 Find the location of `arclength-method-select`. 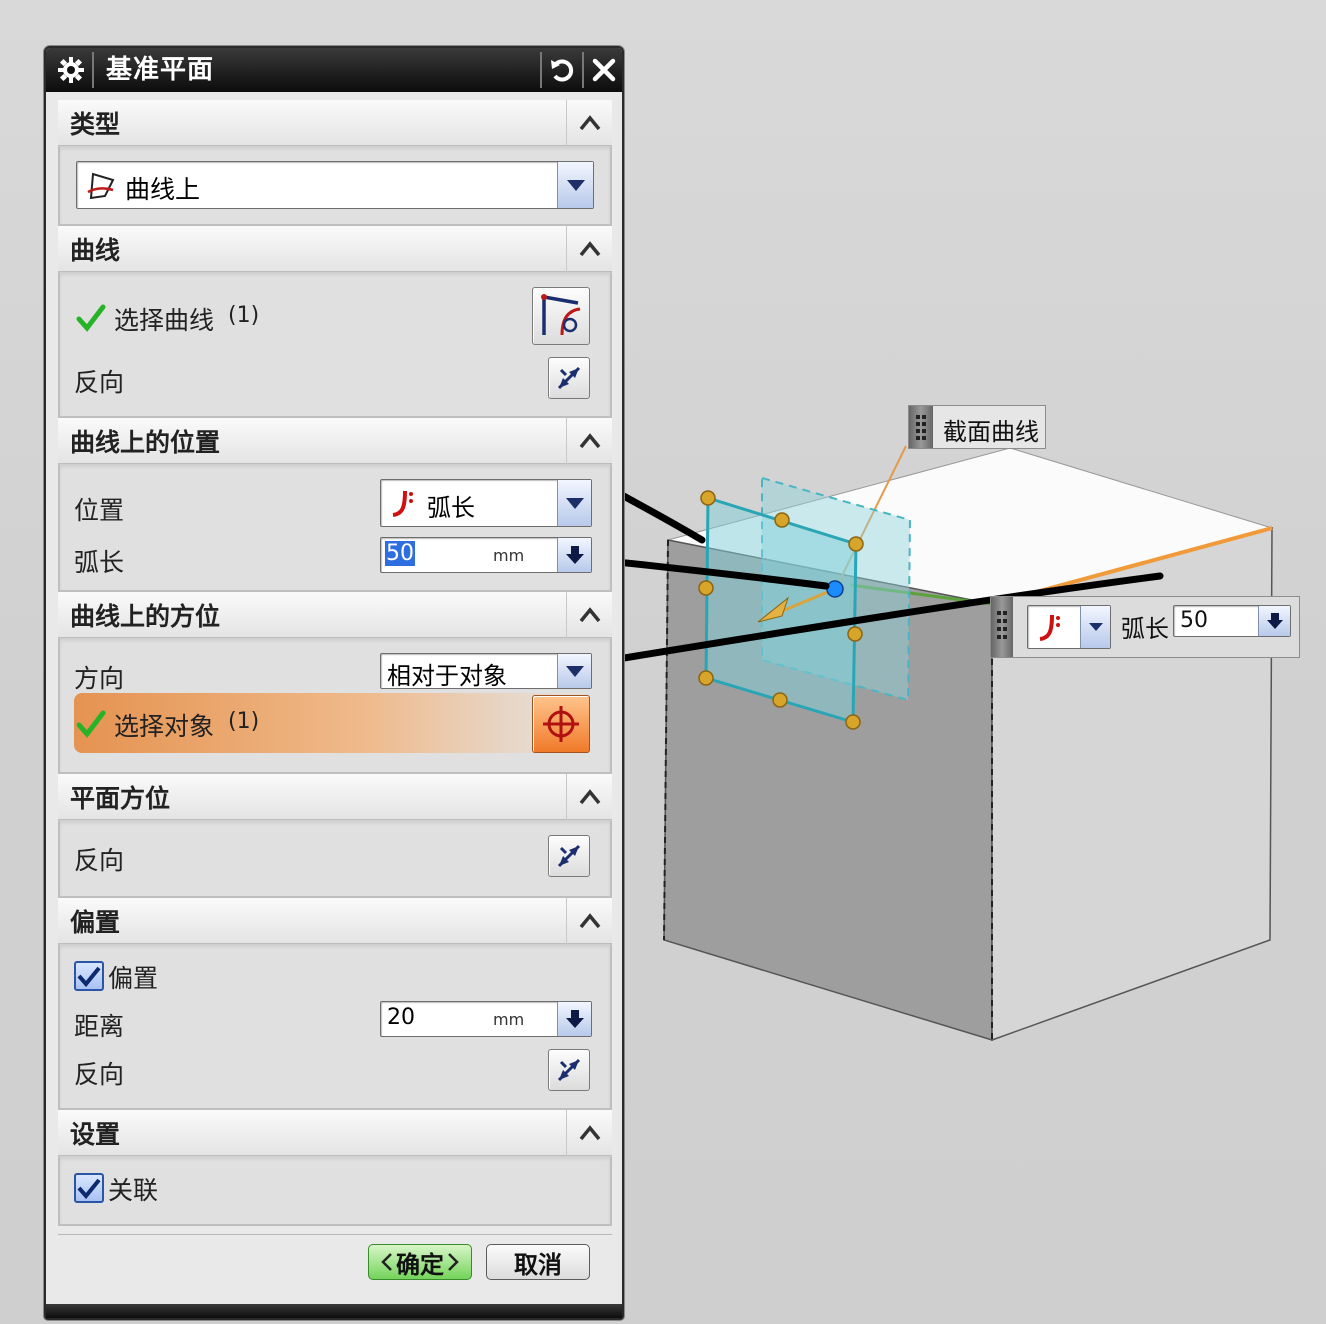

arclength-method-select is located at coordinates (1069, 627).